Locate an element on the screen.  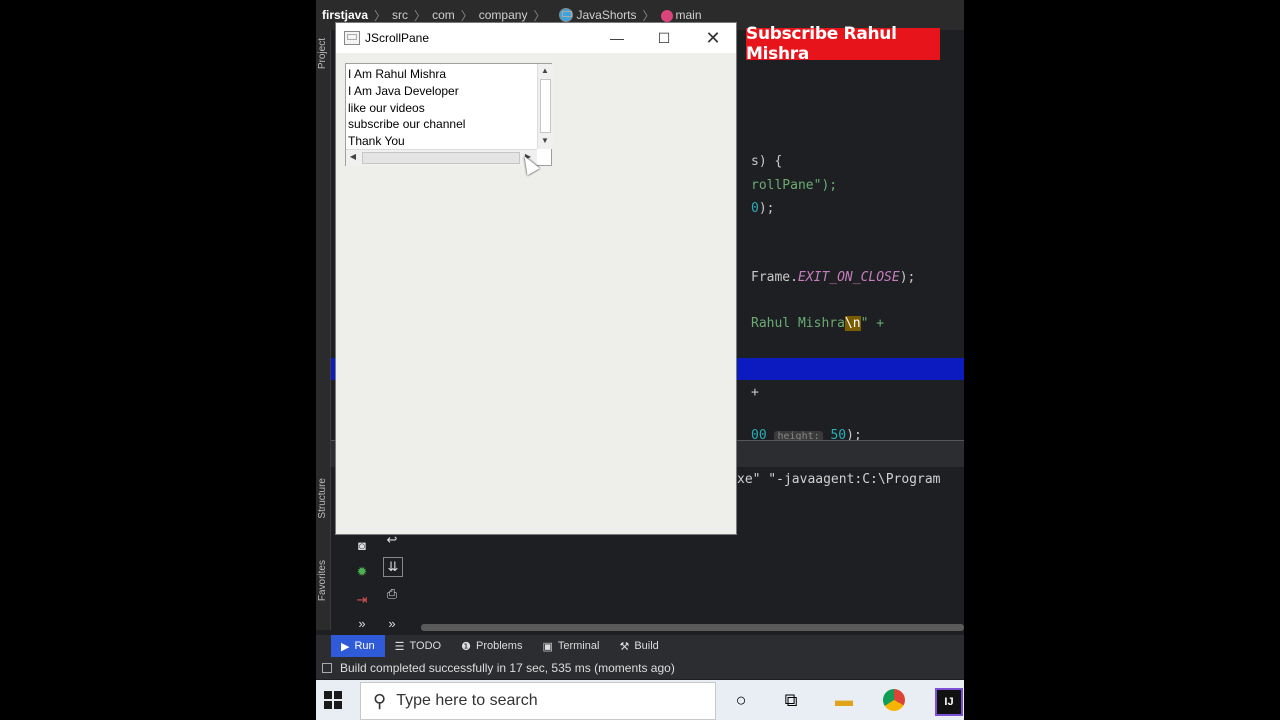
scroll-up-icon: ▲ is located at coordinates (545, 70).